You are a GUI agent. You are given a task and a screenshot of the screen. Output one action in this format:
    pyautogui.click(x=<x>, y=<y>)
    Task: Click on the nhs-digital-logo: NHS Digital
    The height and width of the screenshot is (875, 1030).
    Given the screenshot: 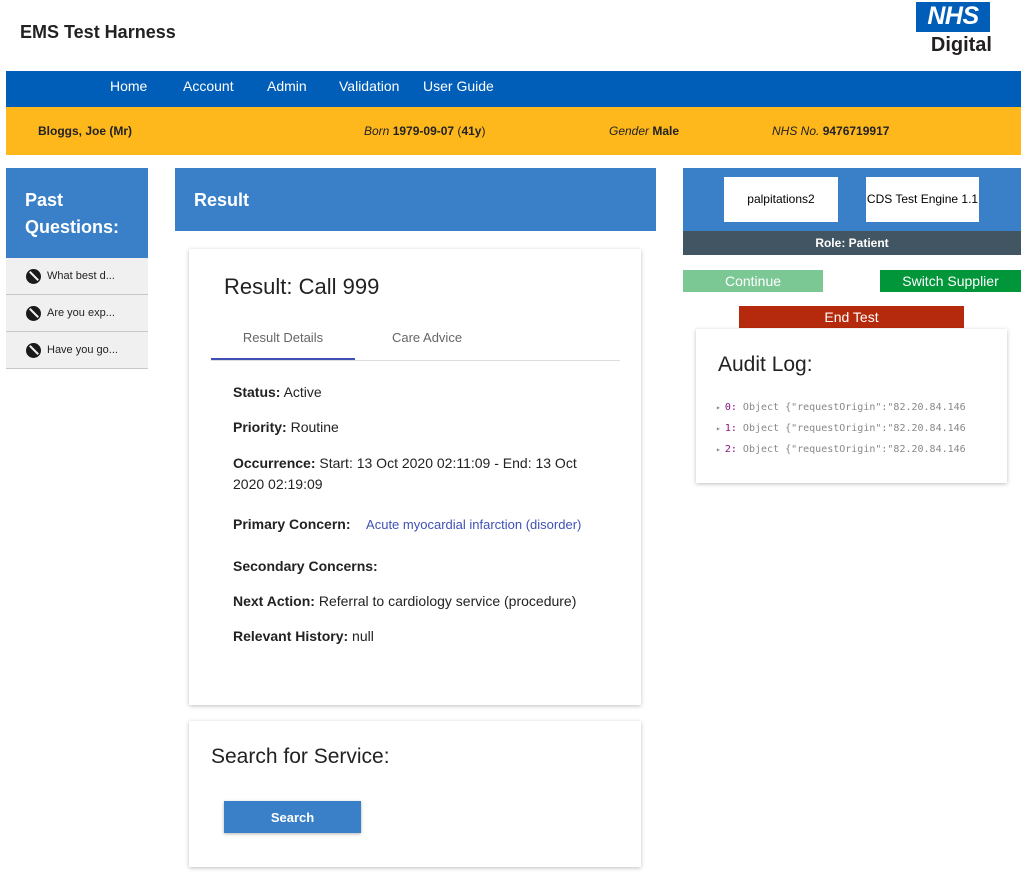 What is the action you would take?
    pyautogui.click(x=954, y=28)
    